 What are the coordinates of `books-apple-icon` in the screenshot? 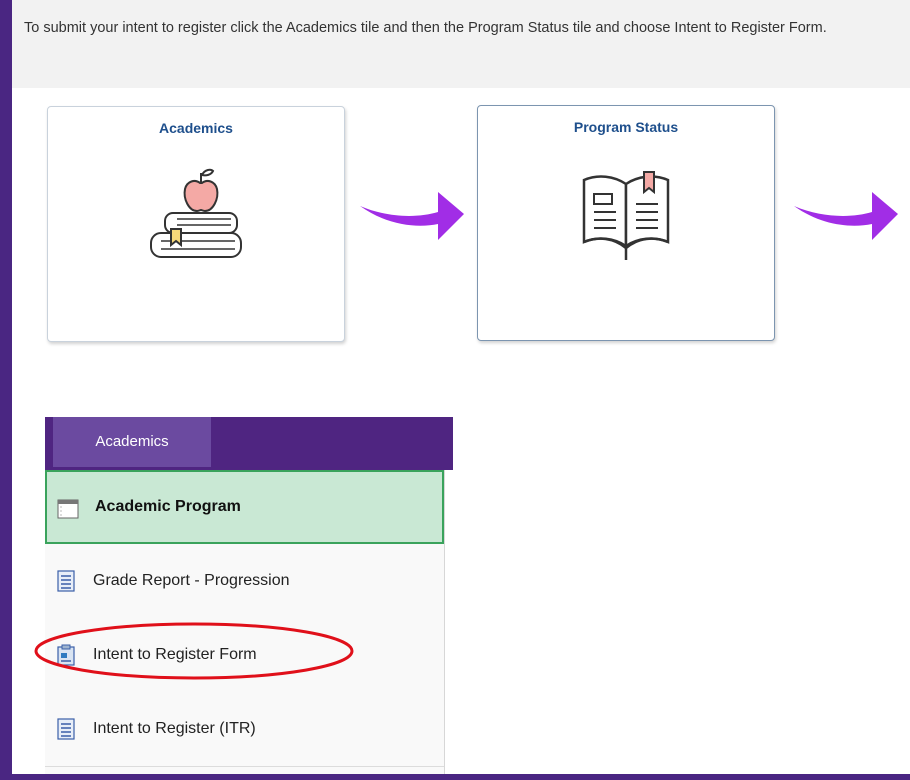 It's located at (196, 213).